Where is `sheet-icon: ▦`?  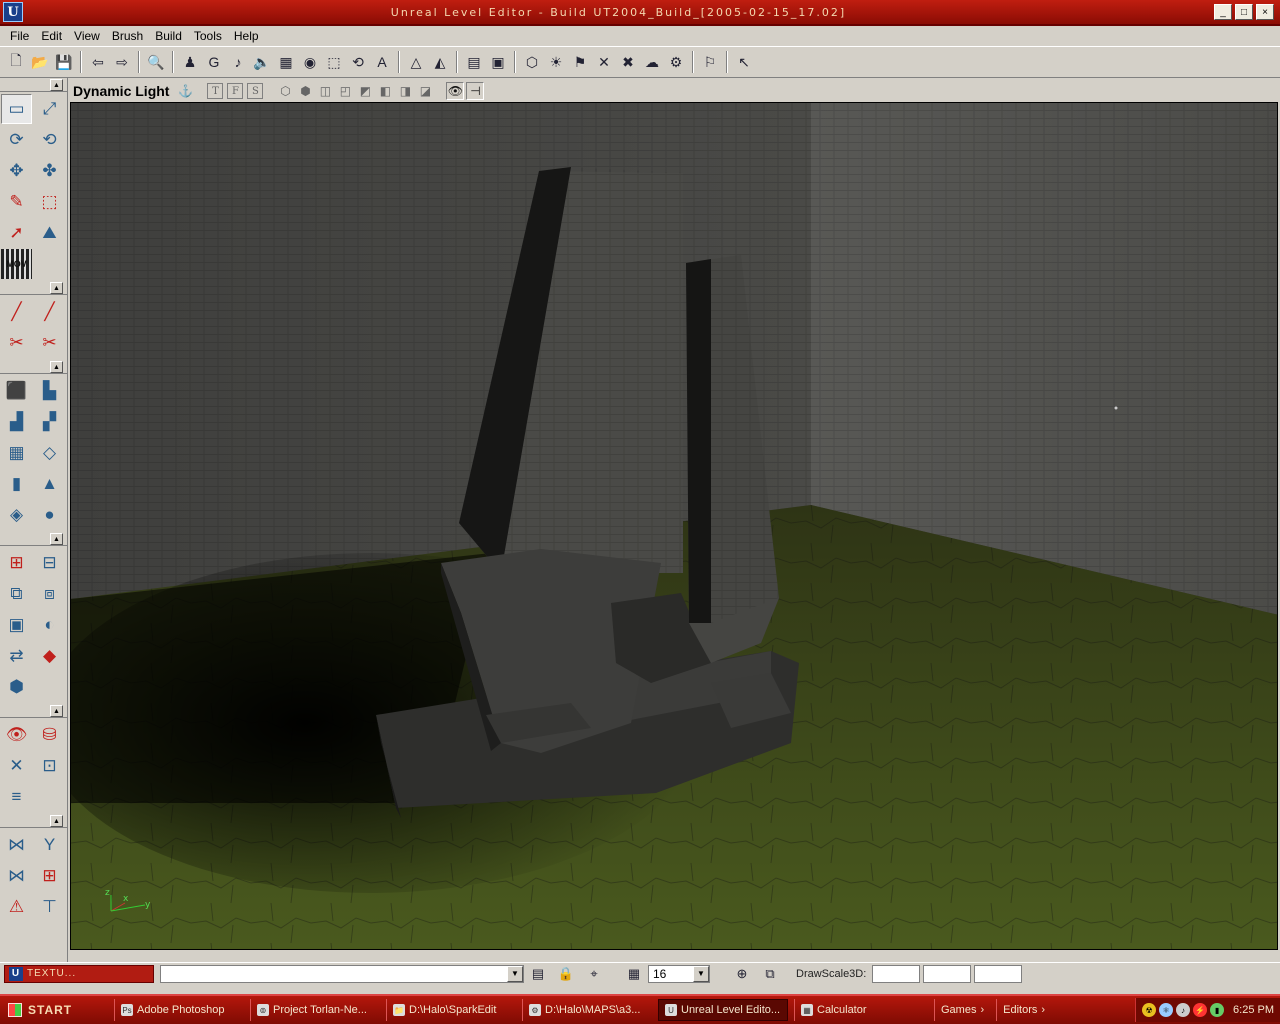
sheet-icon: ▦ is located at coordinates (16, 453).